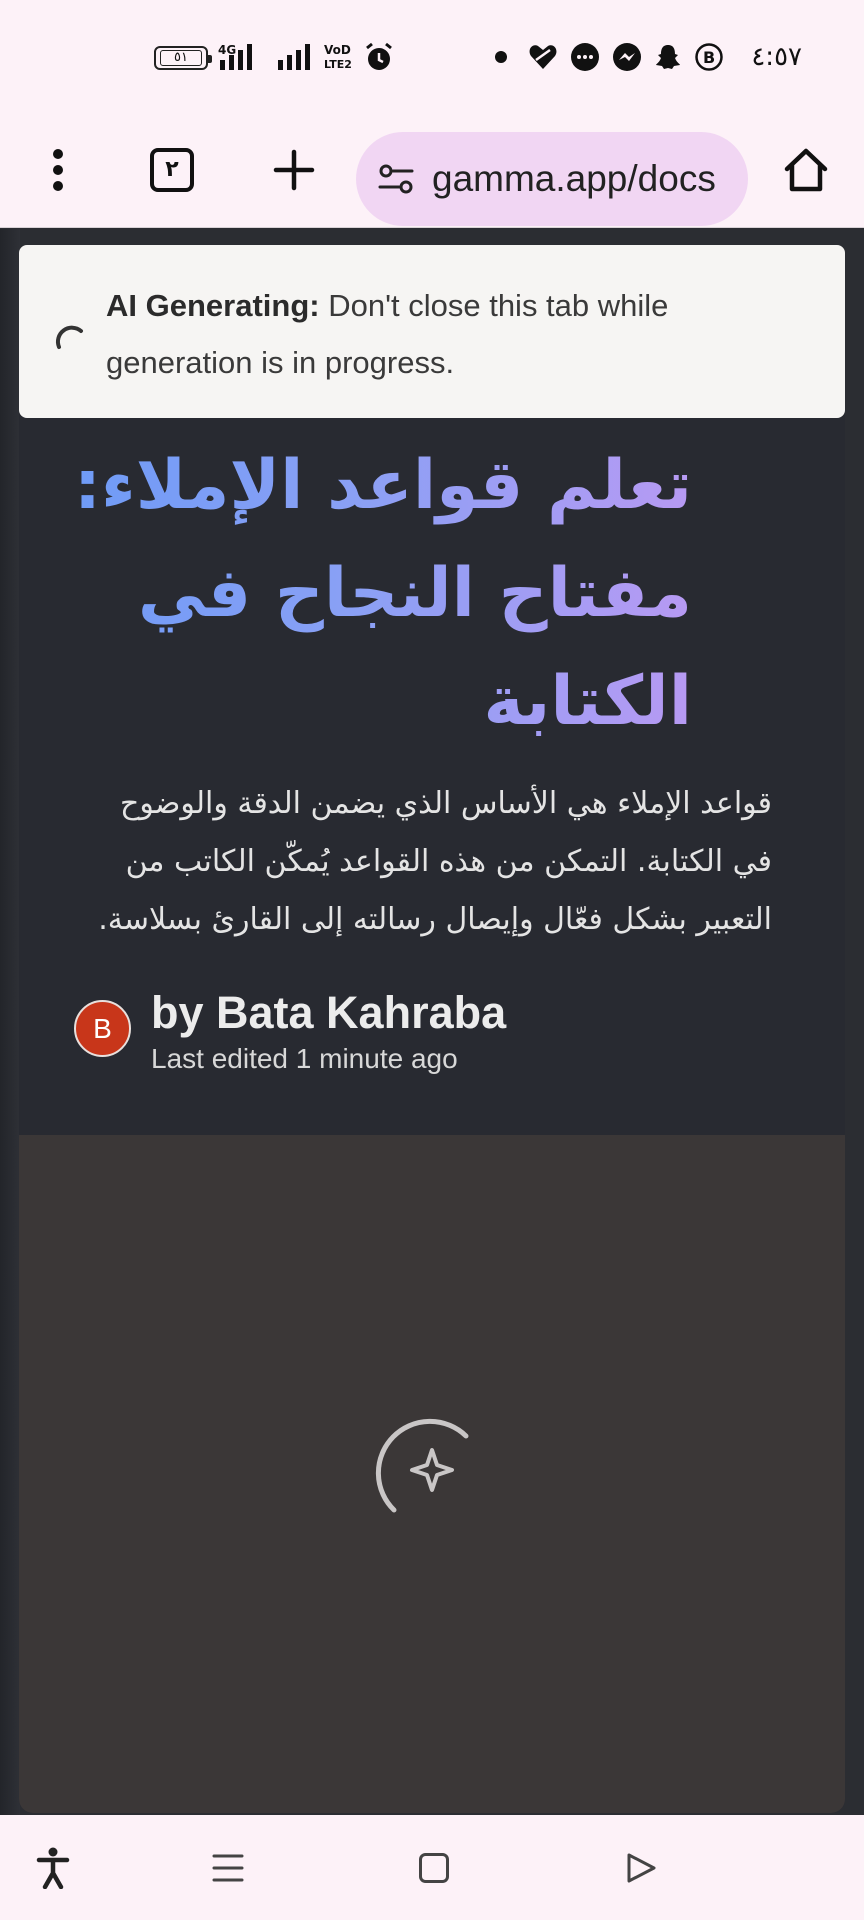  I want to click on back-triangle-icon, so click(641, 1868).